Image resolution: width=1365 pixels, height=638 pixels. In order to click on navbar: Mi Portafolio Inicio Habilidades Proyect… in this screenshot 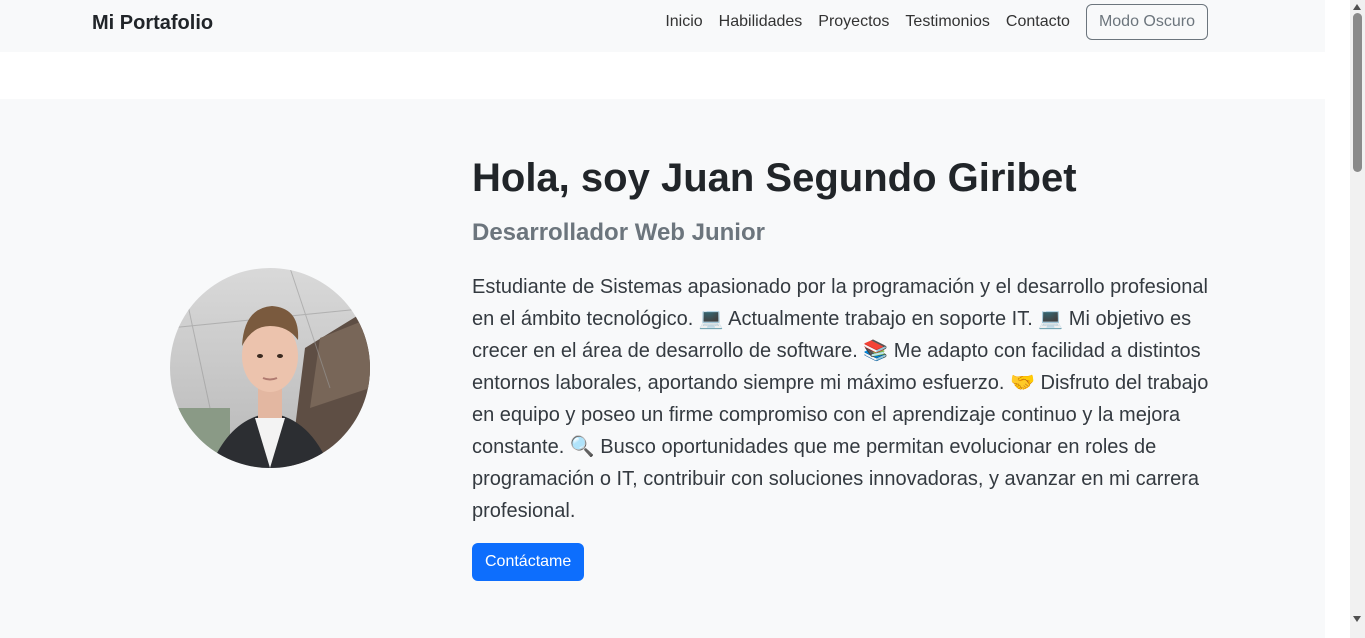, I will do `click(662, 26)`.